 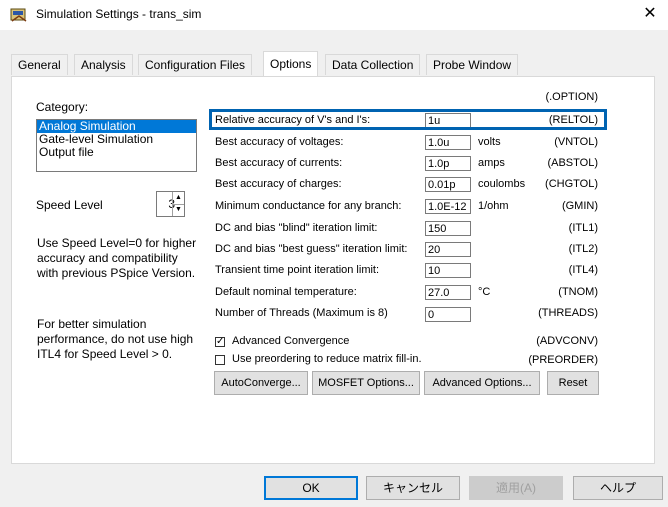 I want to click on threads-key: (THREADS), so click(x=568, y=313).